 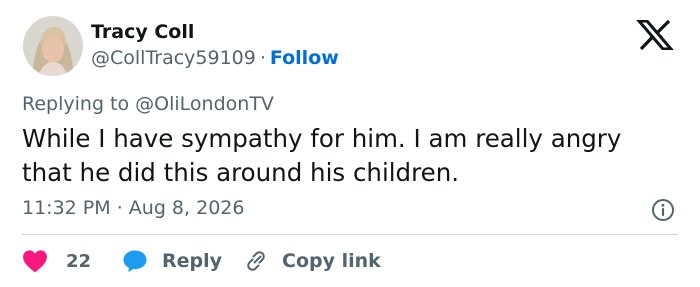 What do you see at coordinates (256, 261) in the screenshot?
I see `link-icon` at bounding box center [256, 261].